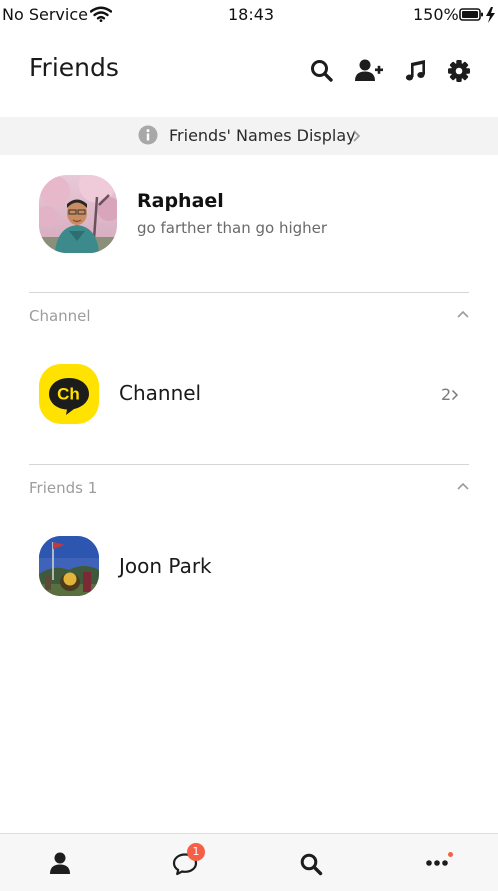 This screenshot has height=891, width=498. What do you see at coordinates (165, 566) in the screenshot?
I see `friend-name: Joon Park` at bounding box center [165, 566].